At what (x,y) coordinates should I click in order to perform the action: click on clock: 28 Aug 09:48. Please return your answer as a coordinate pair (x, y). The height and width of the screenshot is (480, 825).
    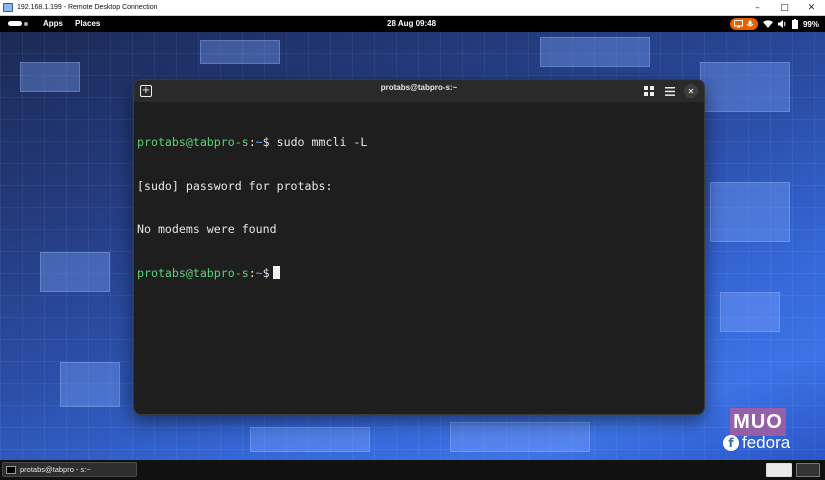
    Looking at the image, I should click on (411, 23).